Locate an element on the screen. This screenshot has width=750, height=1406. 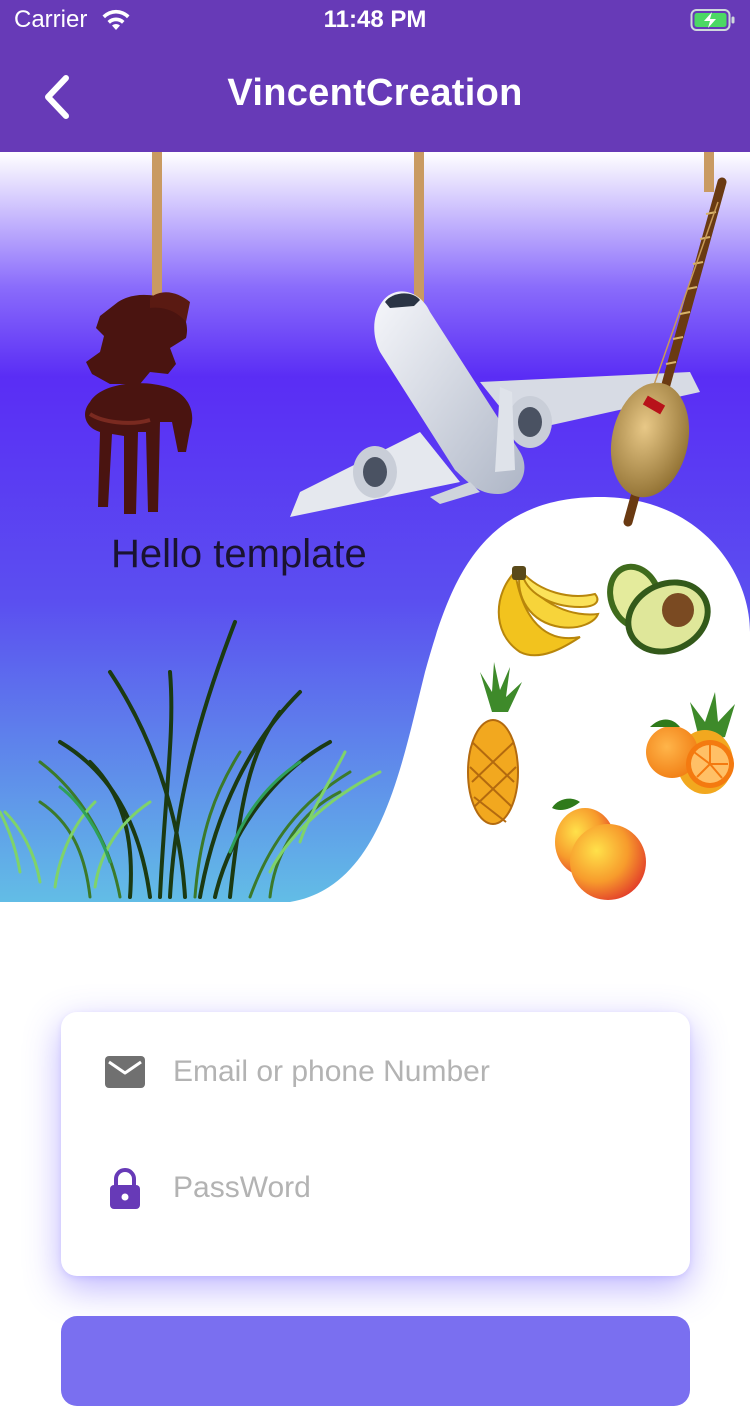
email-input is located at coordinates (413, 1072).